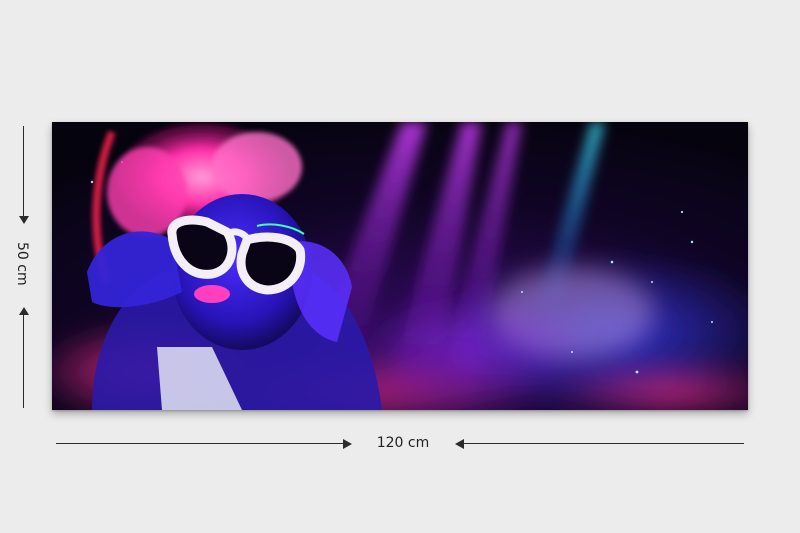 This screenshot has width=800, height=533. What do you see at coordinates (403, 443) in the screenshot?
I see `width-label: 120 cm` at bounding box center [403, 443].